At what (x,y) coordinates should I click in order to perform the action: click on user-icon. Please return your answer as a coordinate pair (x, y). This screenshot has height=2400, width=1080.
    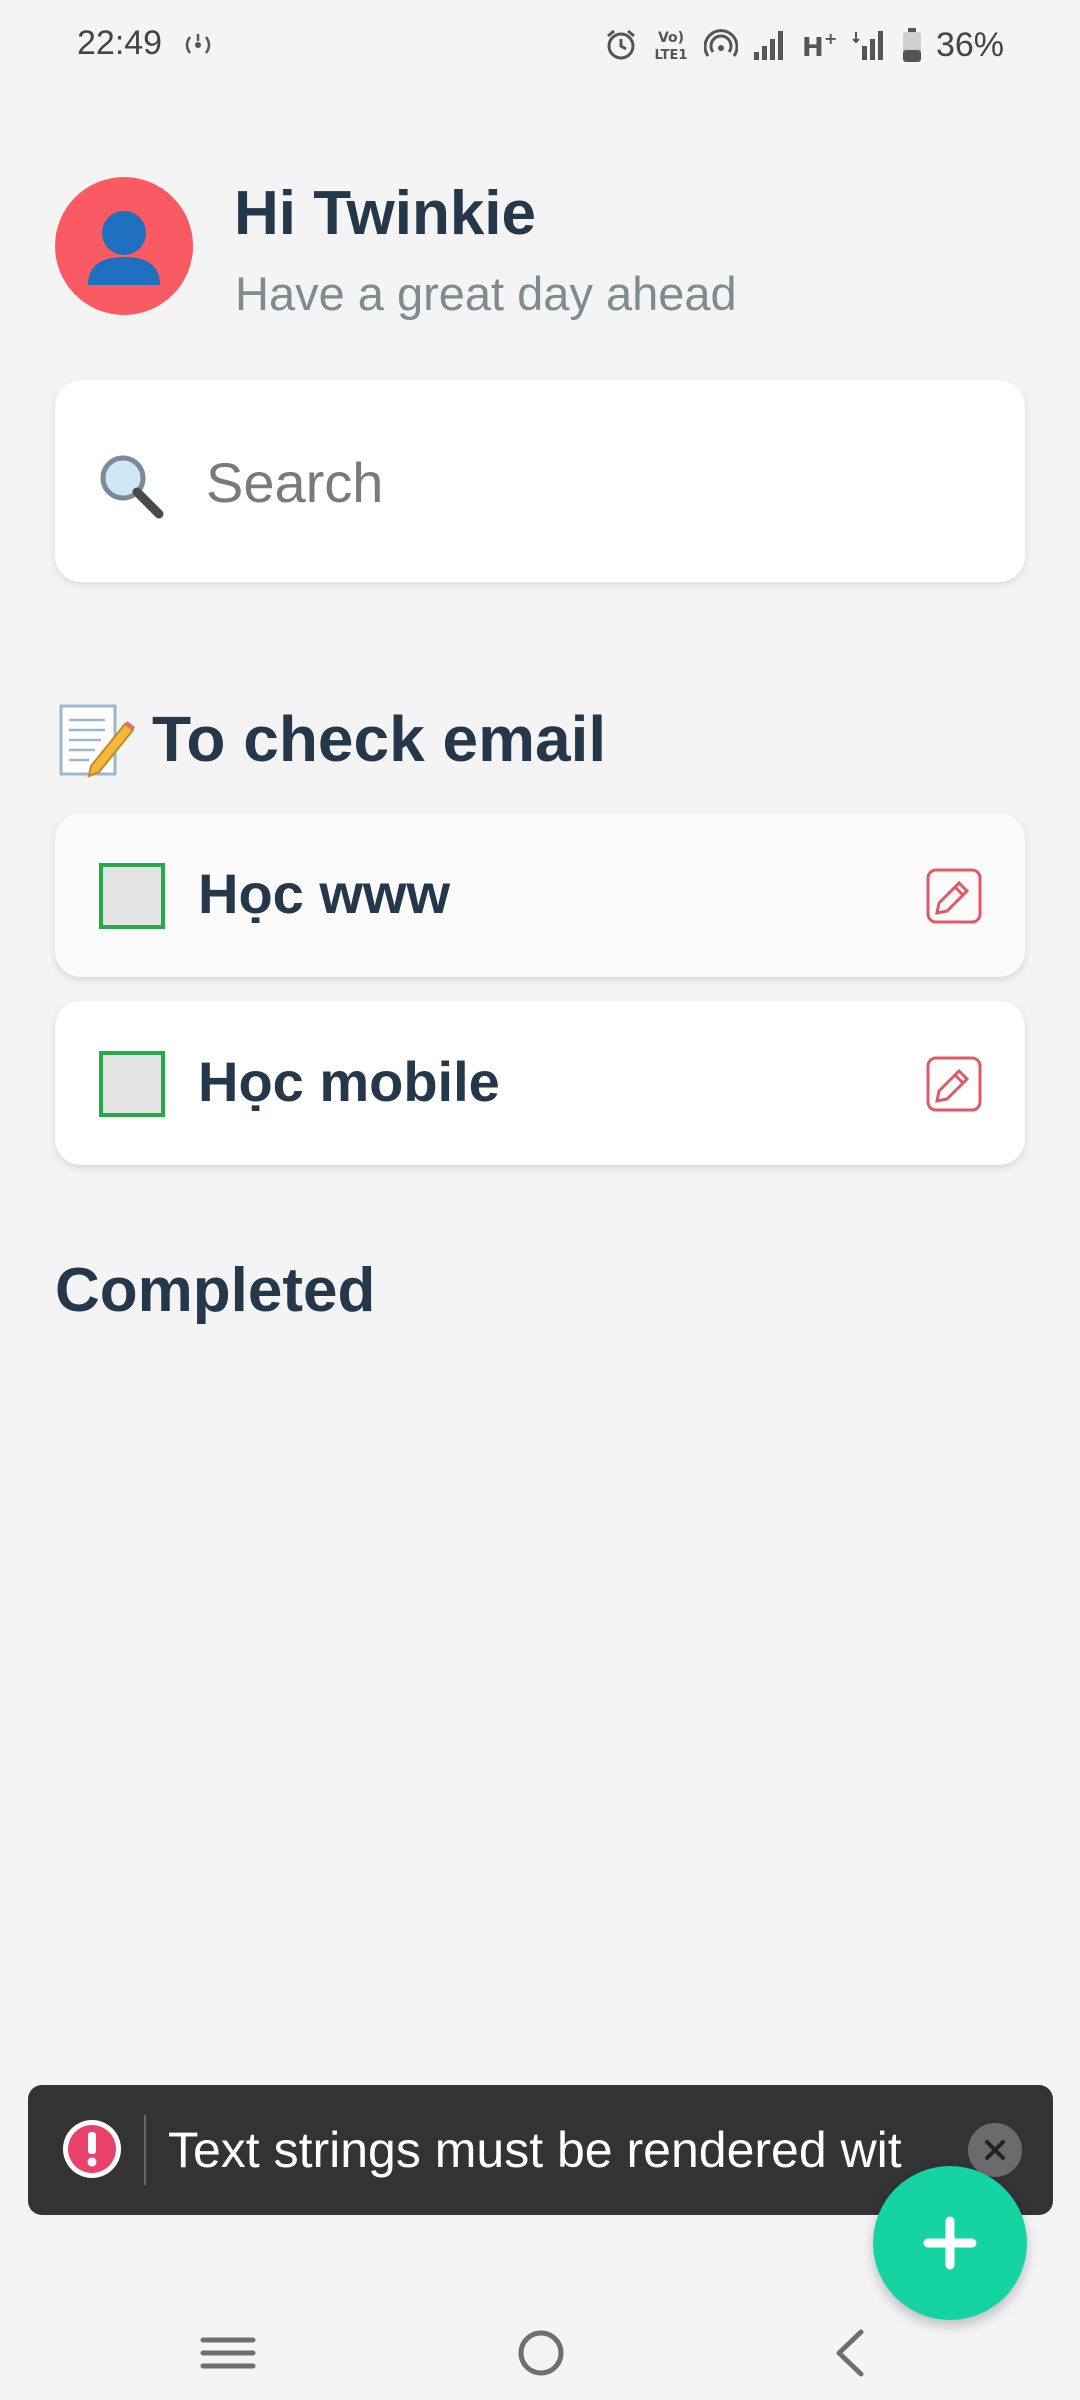
    Looking at the image, I should click on (124, 248).